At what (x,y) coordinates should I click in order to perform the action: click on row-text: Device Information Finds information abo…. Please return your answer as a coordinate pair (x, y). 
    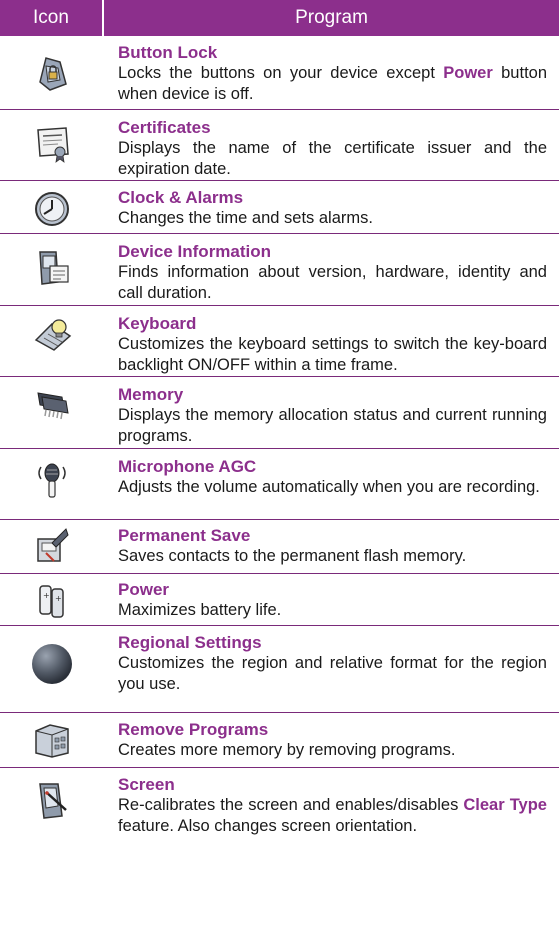
    Looking at the image, I should click on (332, 273).